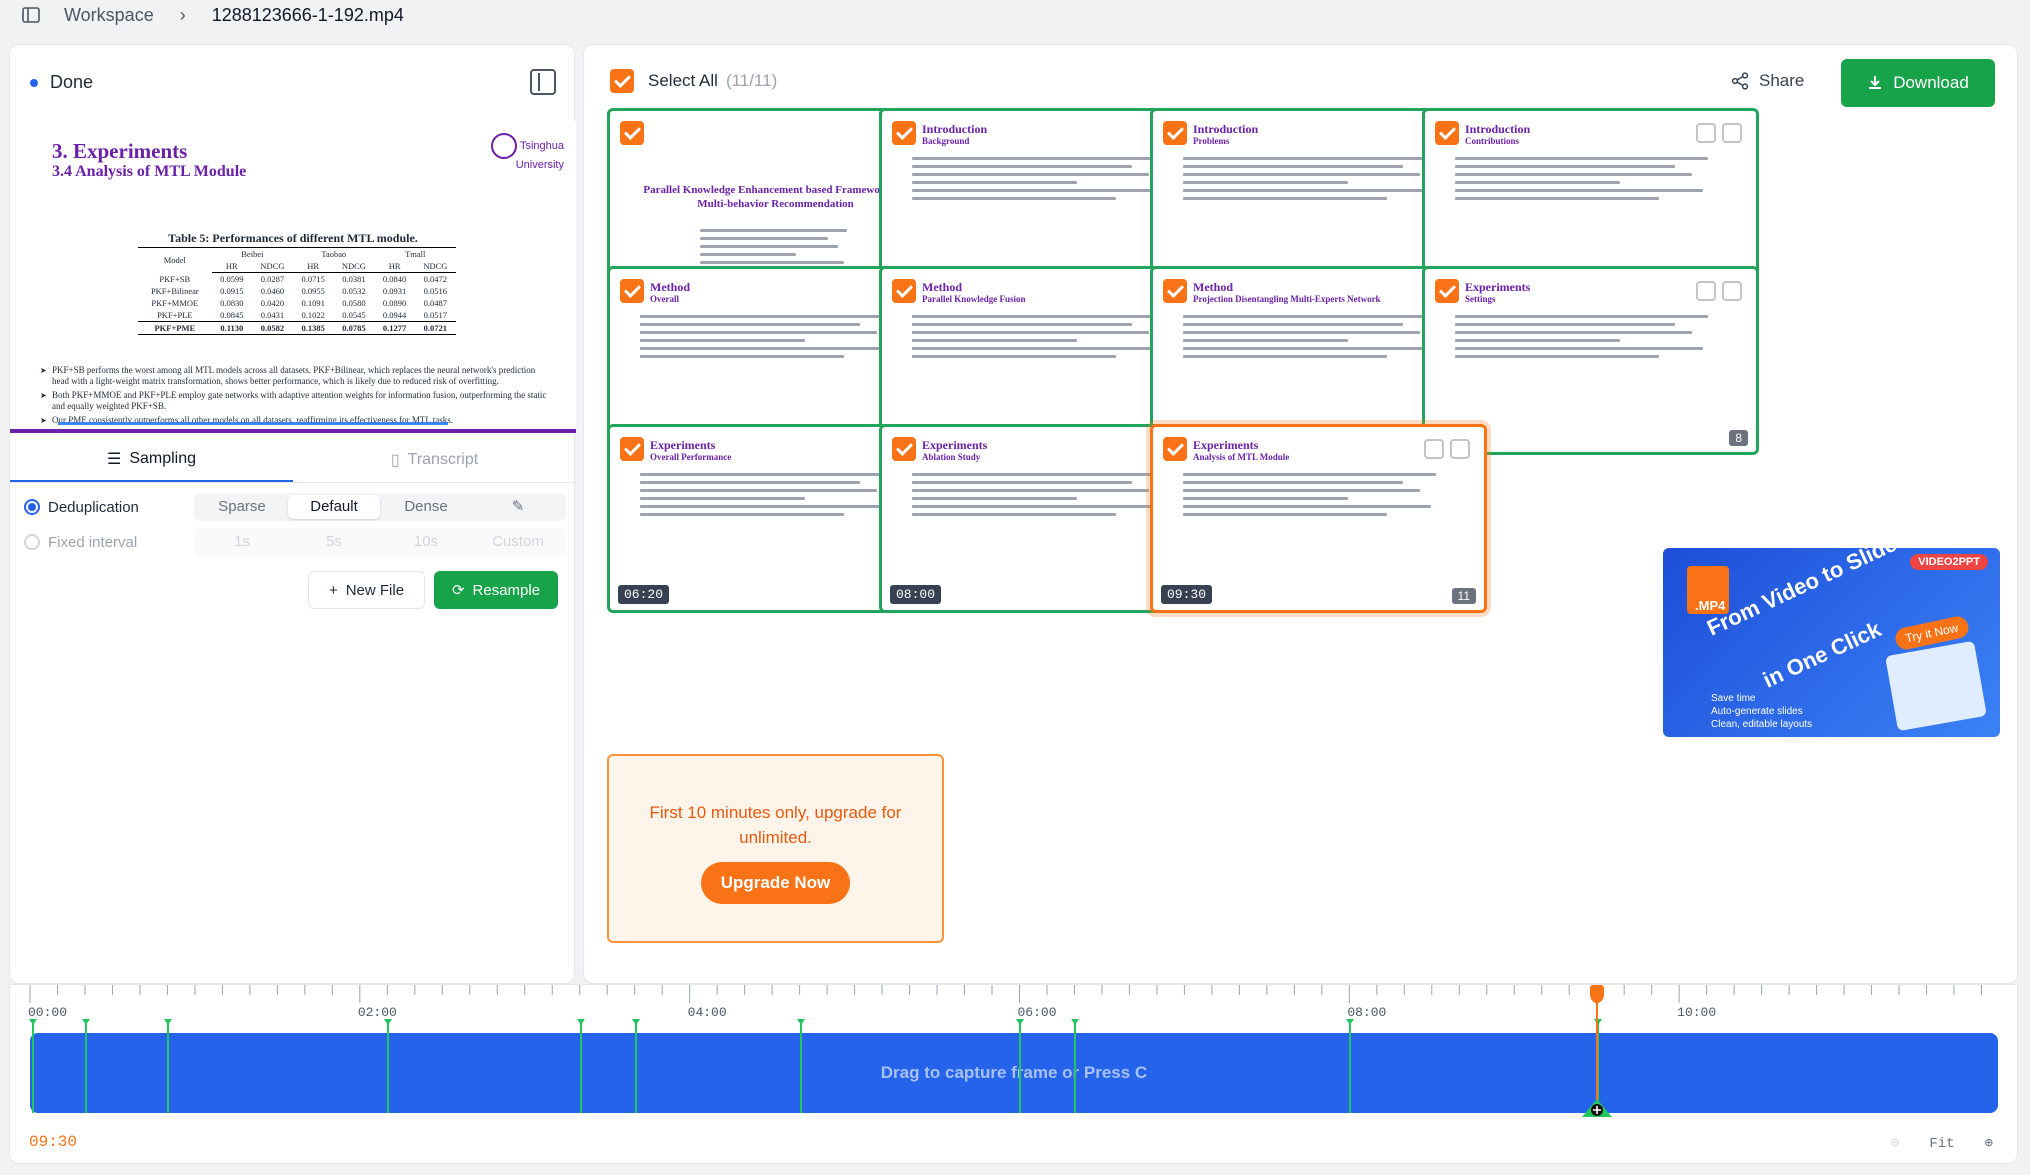  What do you see at coordinates (242, 542) in the screenshot?
I see `interval-1s: 1s` at bounding box center [242, 542].